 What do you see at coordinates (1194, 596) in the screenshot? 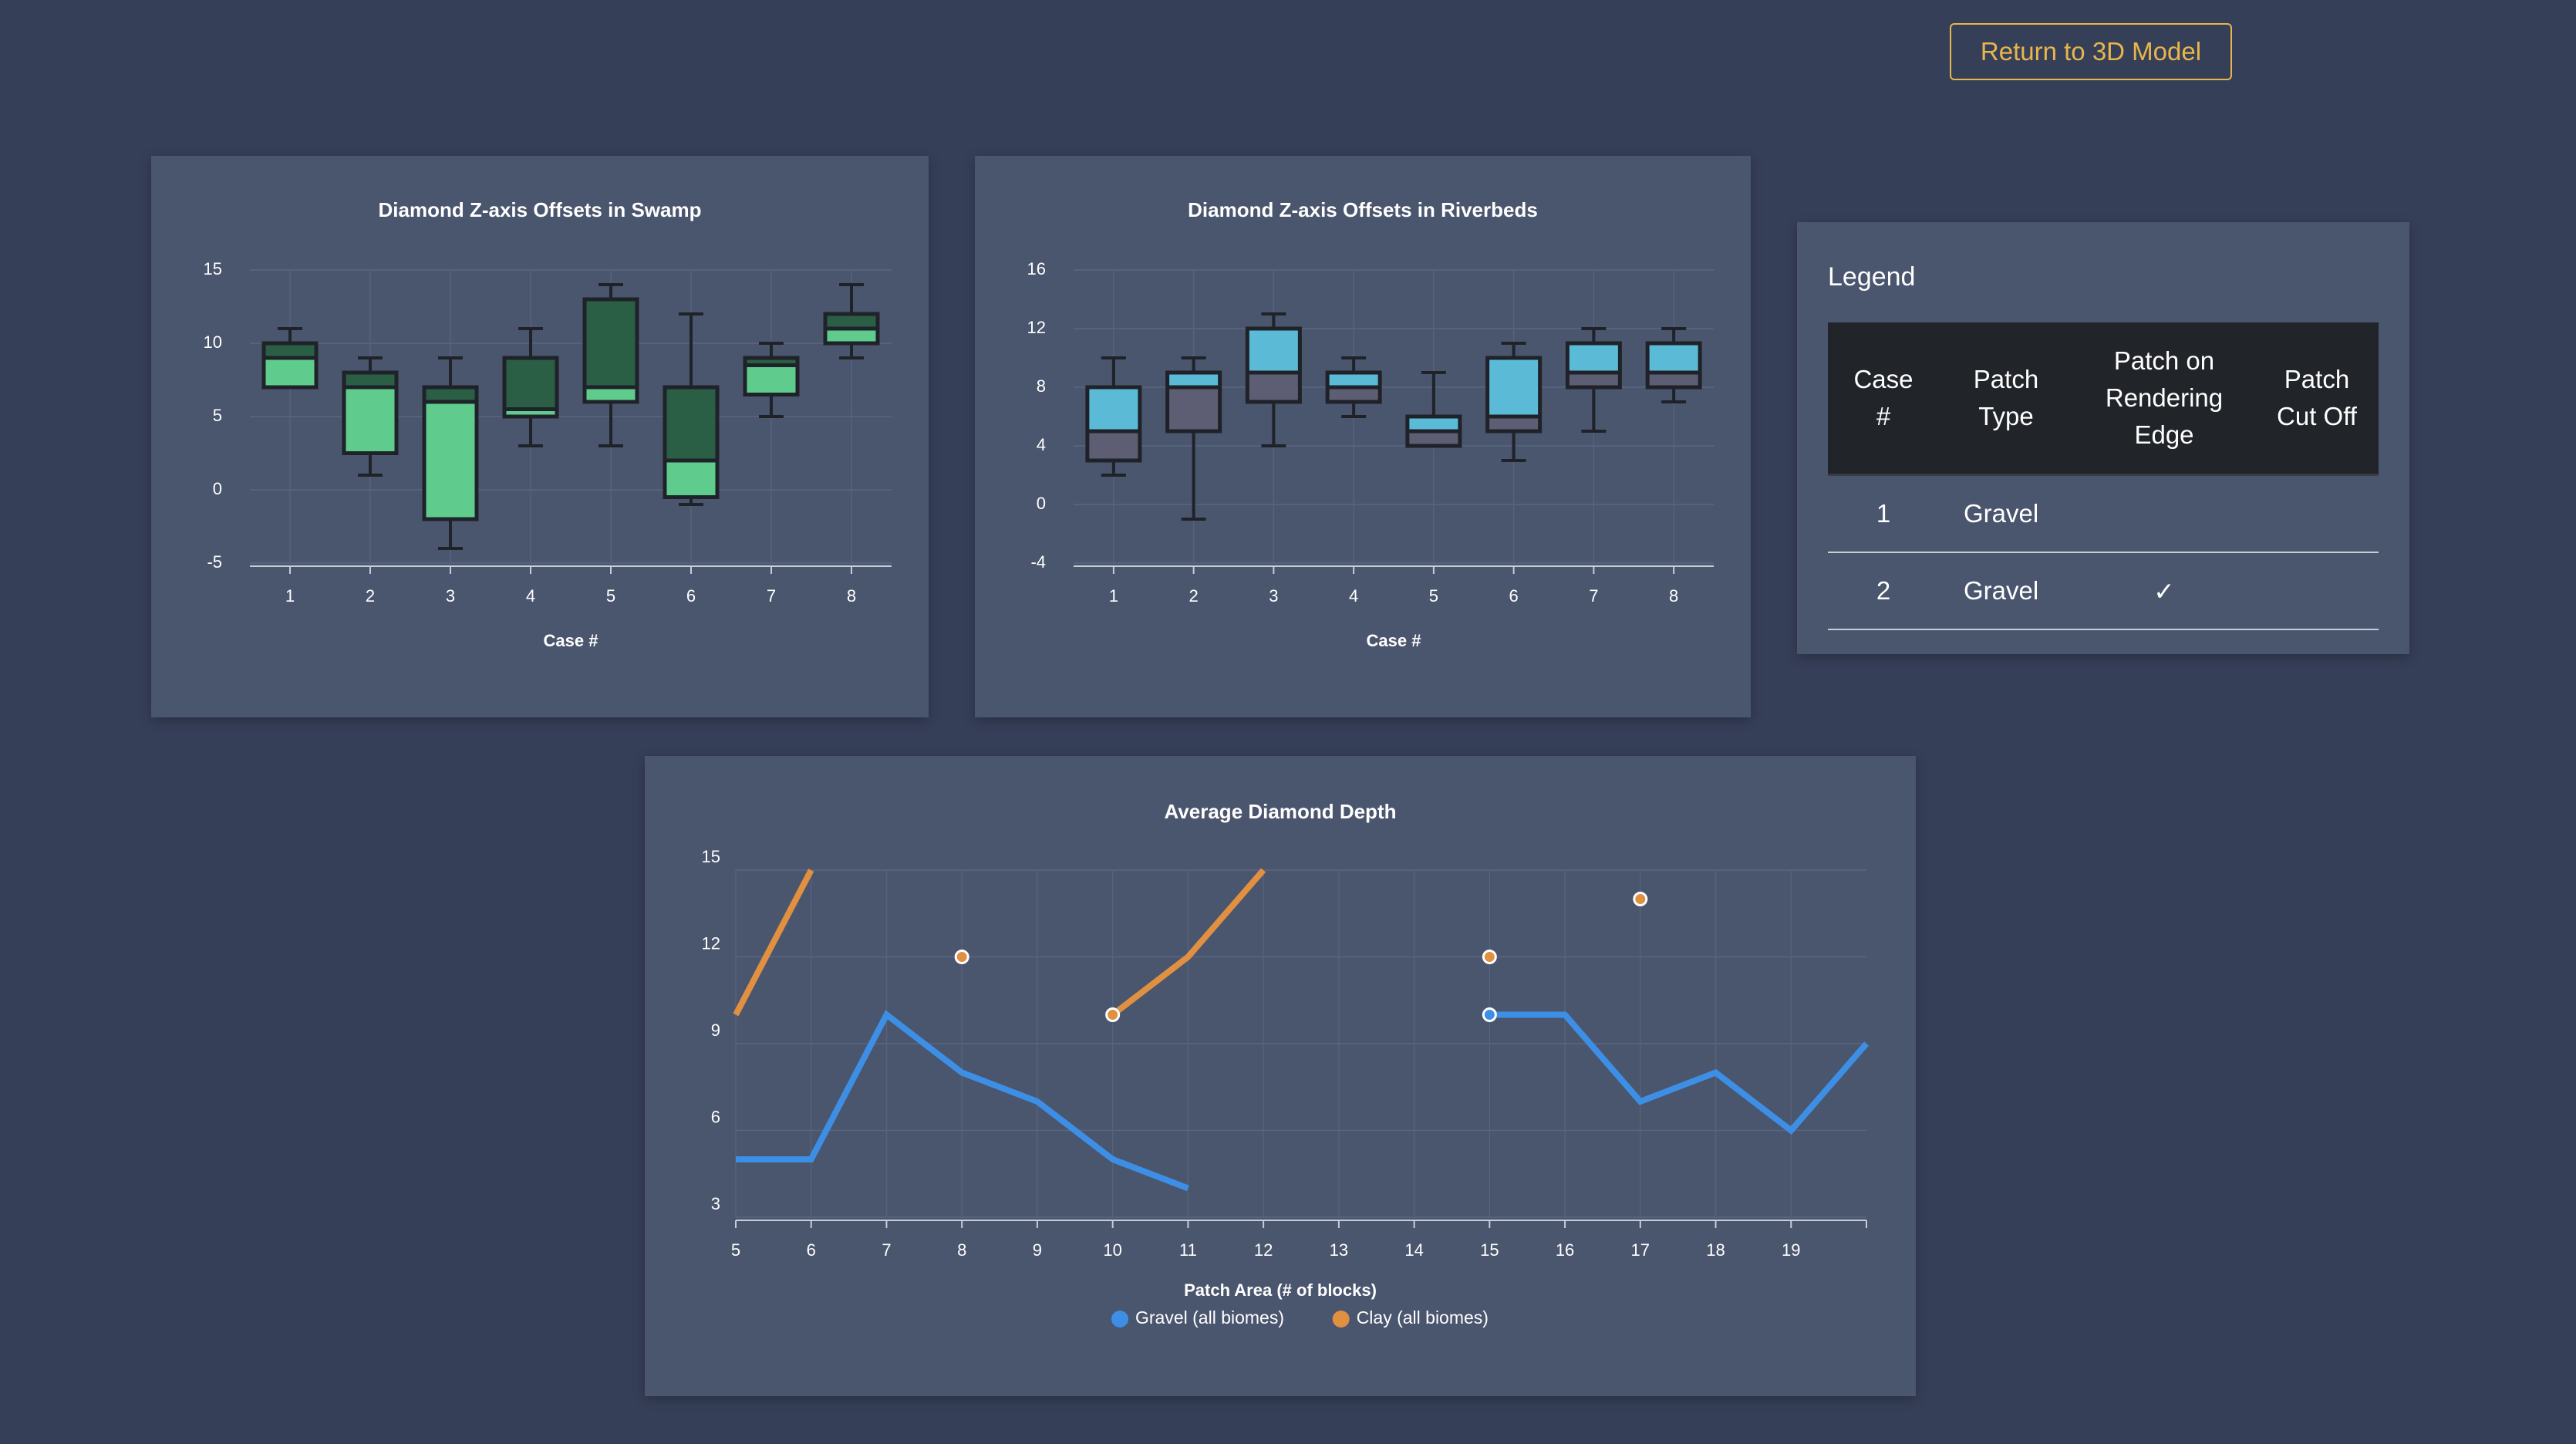
I see `x-tick-label: 2` at bounding box center [1194, 596].